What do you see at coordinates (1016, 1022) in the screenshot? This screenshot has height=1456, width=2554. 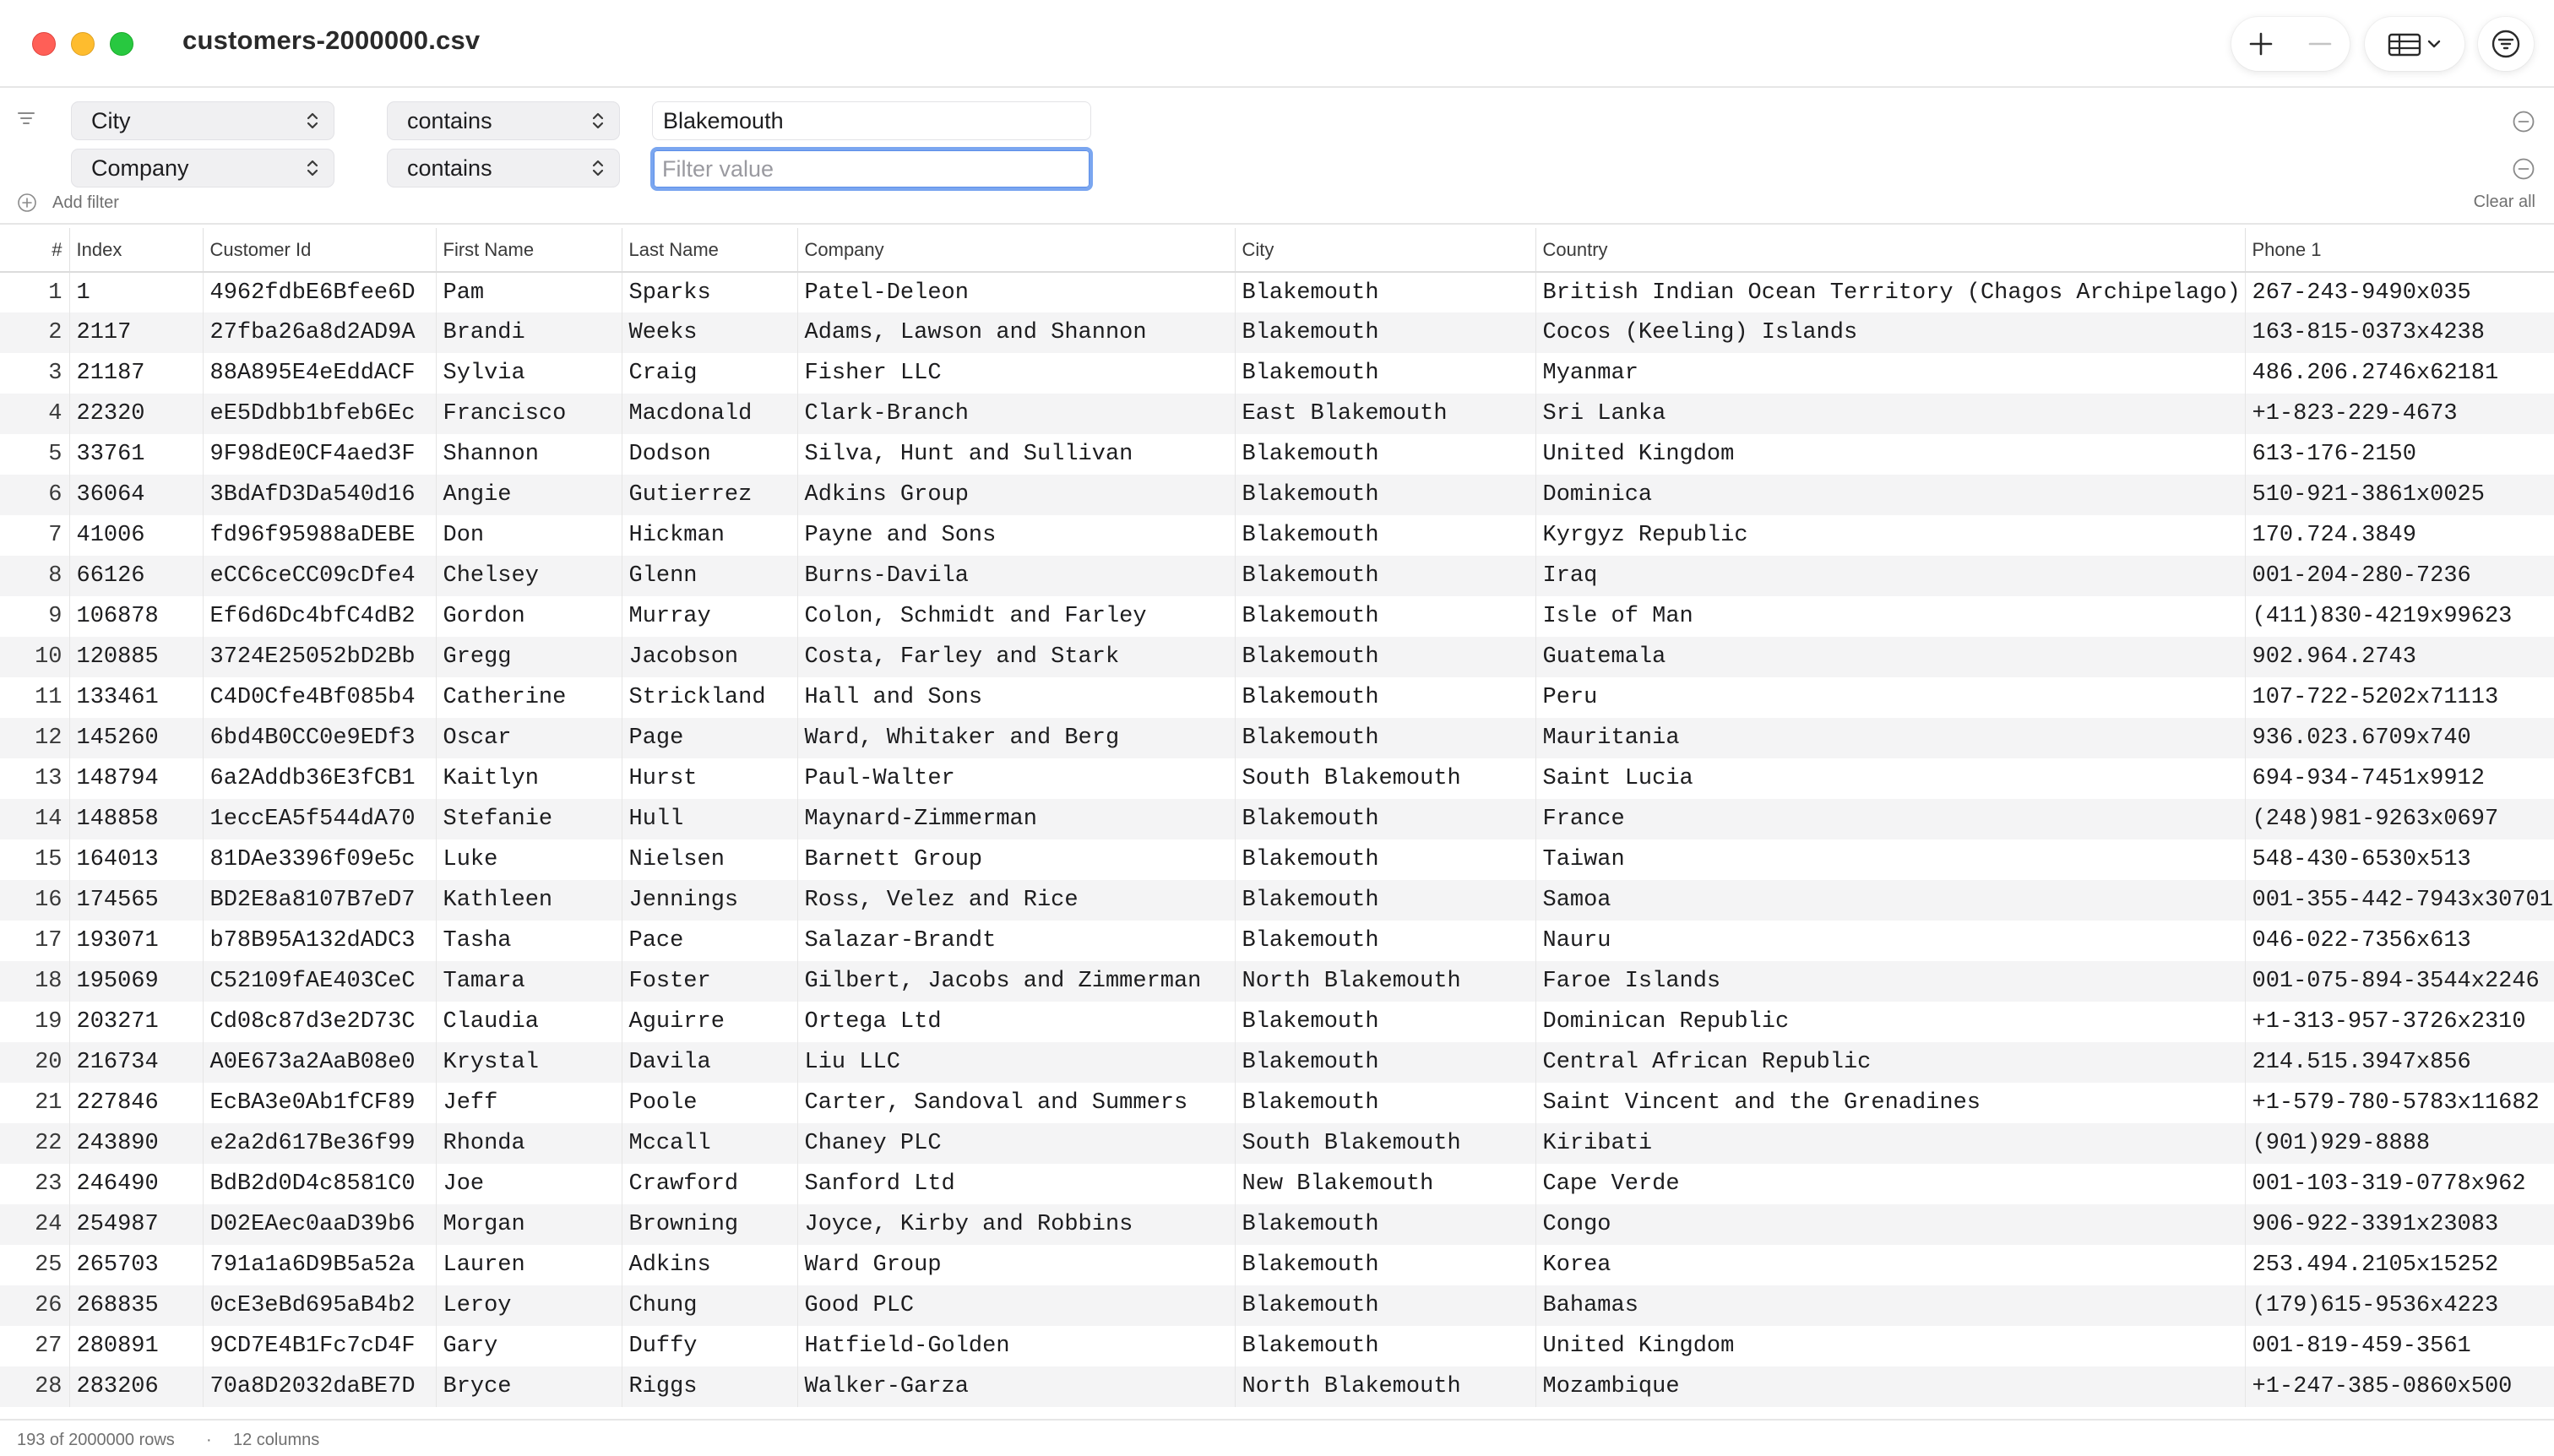 I see `table-cell: Ortega Ltd` at bounding box center [1016, 1022].